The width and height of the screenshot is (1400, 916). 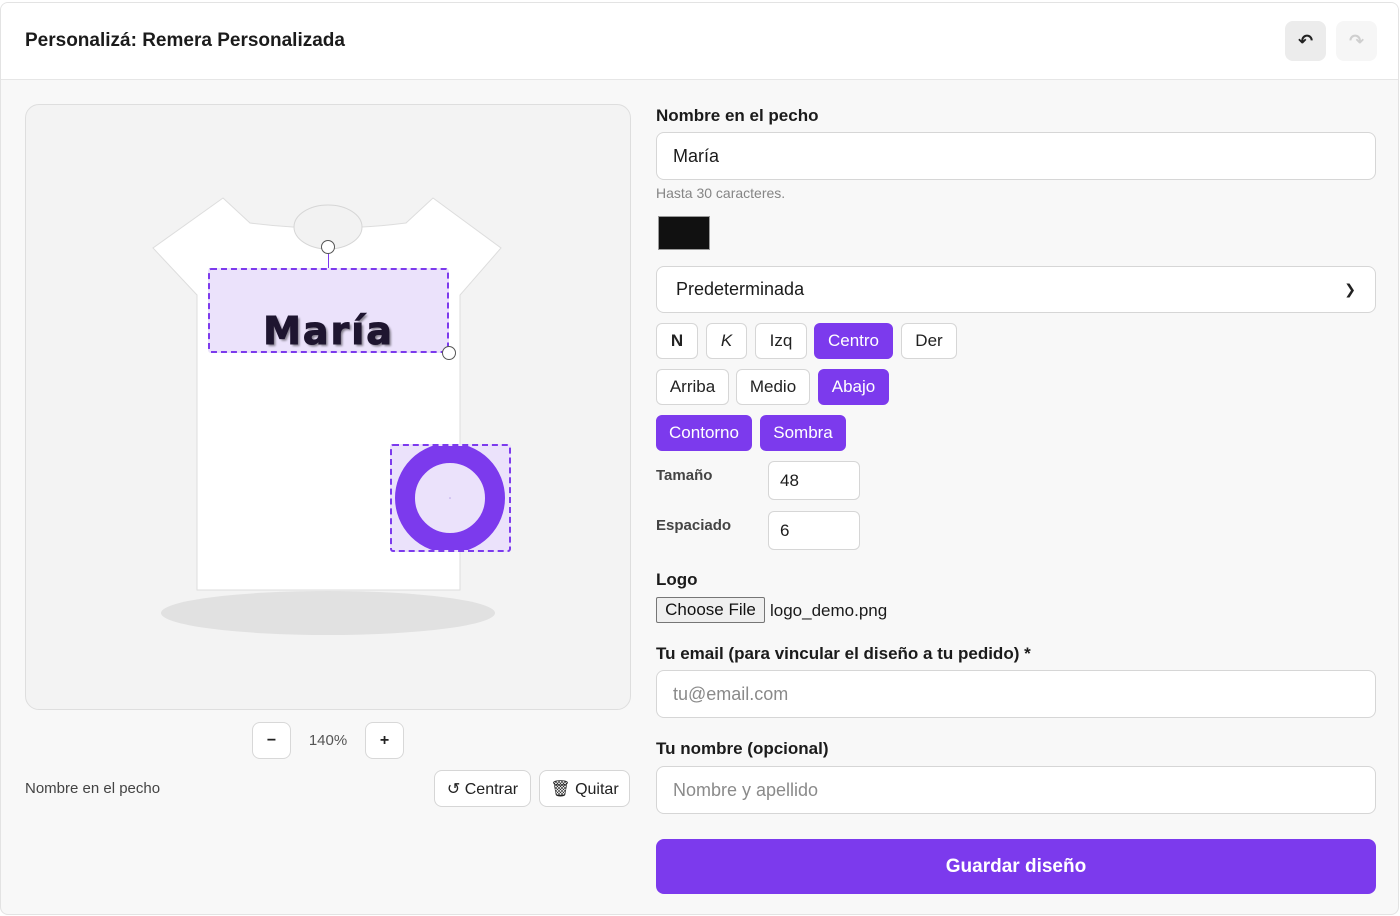 I want to click on zoom-in-button: +, so click(x=384, y=740).